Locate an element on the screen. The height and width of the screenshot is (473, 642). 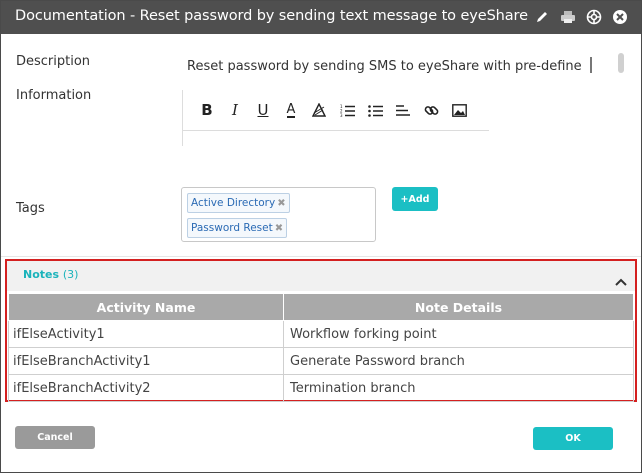
note-details-cell: Generate Password branch is located at coordinates (458, 361).